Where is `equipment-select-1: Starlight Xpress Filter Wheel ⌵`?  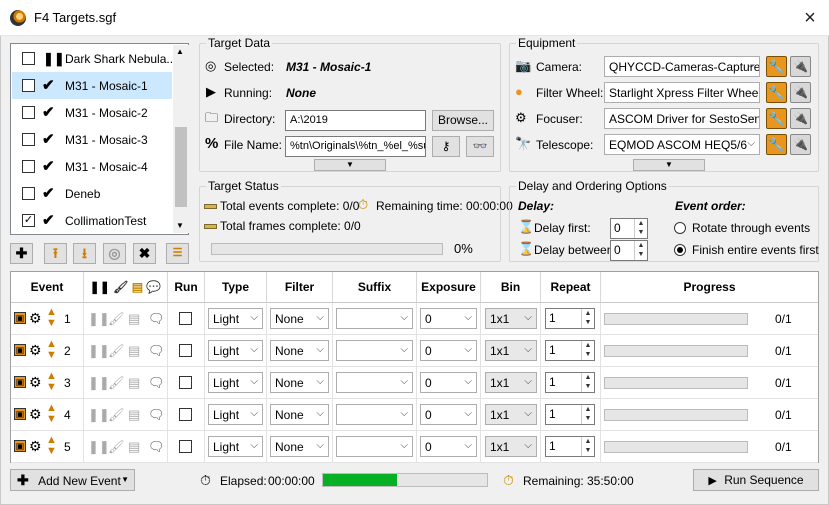 equipment-select-1: Starlight Xpress Filter Wheel ⌵ is located at coordinates (682, 92).